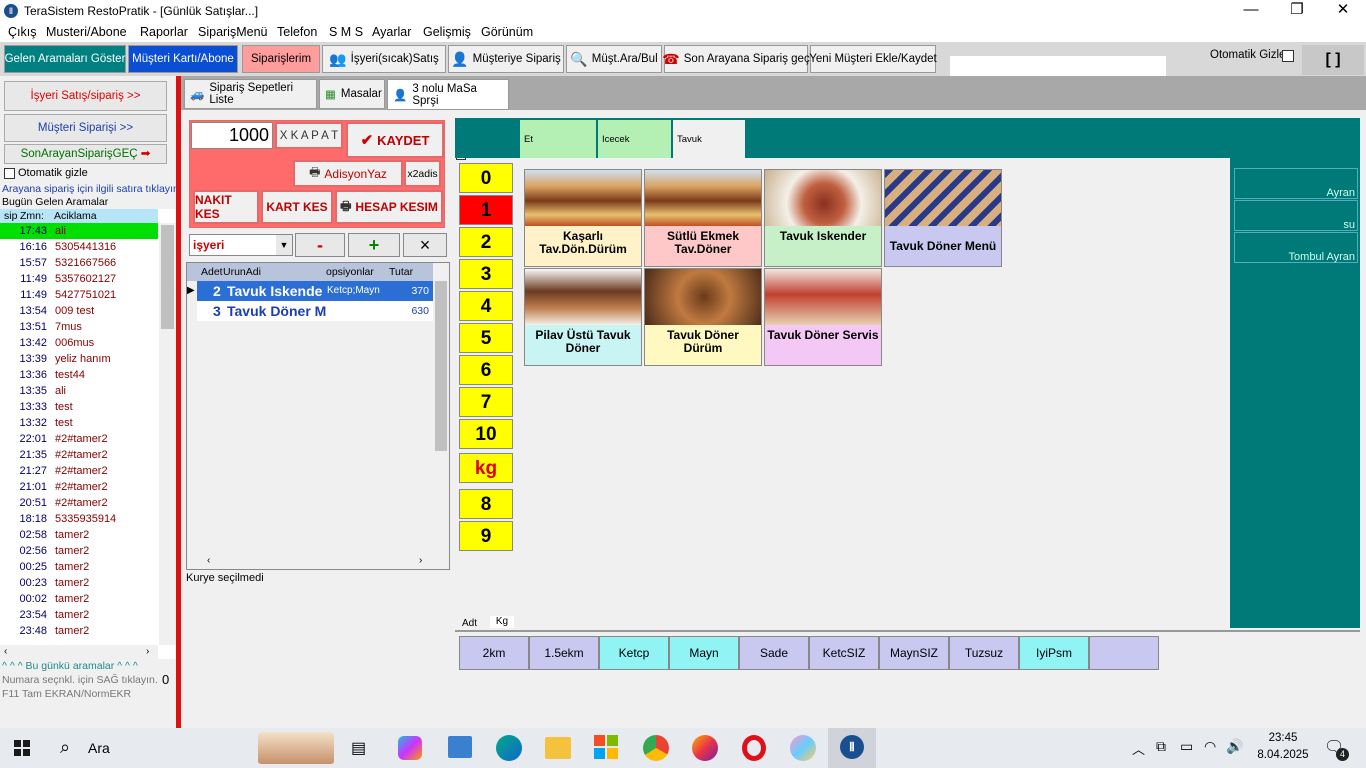  I want to click on call-row: 13:54 009 test, so click(79, 311).